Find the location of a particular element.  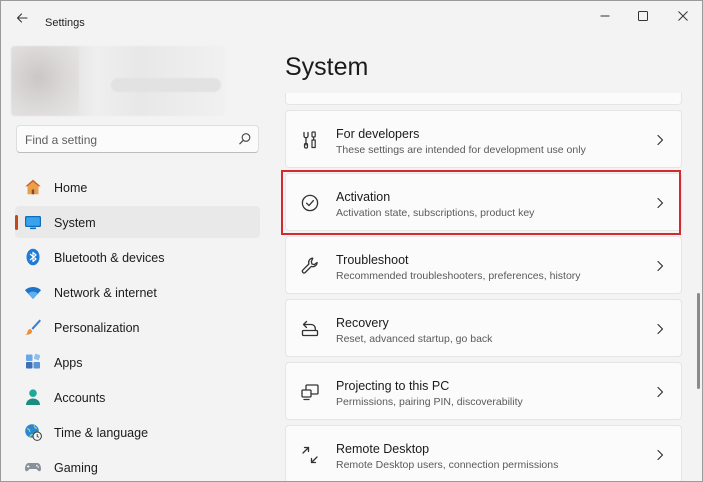

back-button is located at coordinates (22, 18).